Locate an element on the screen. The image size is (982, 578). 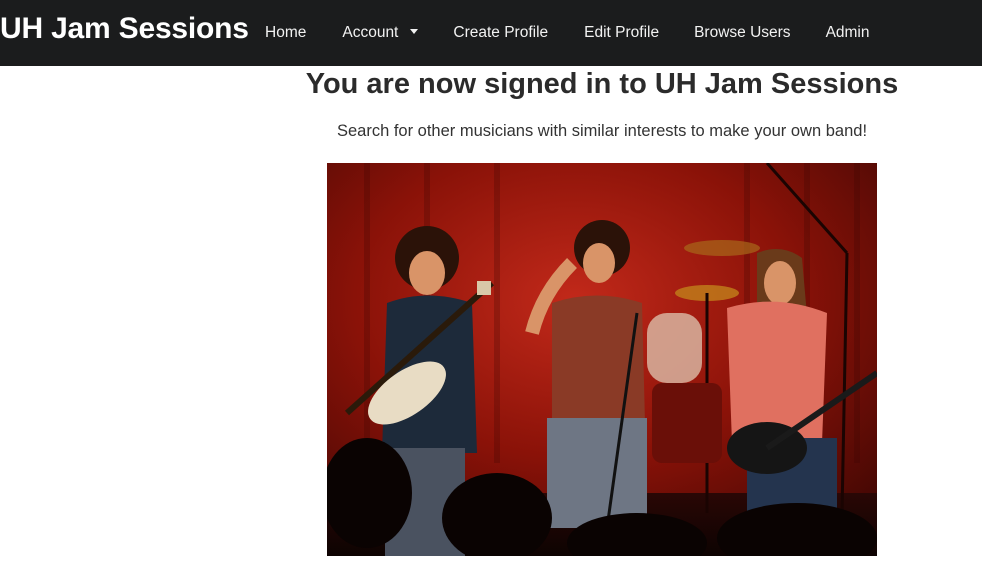
brand-logo: UH Jam Sessions is located at coordinates (124, 29).